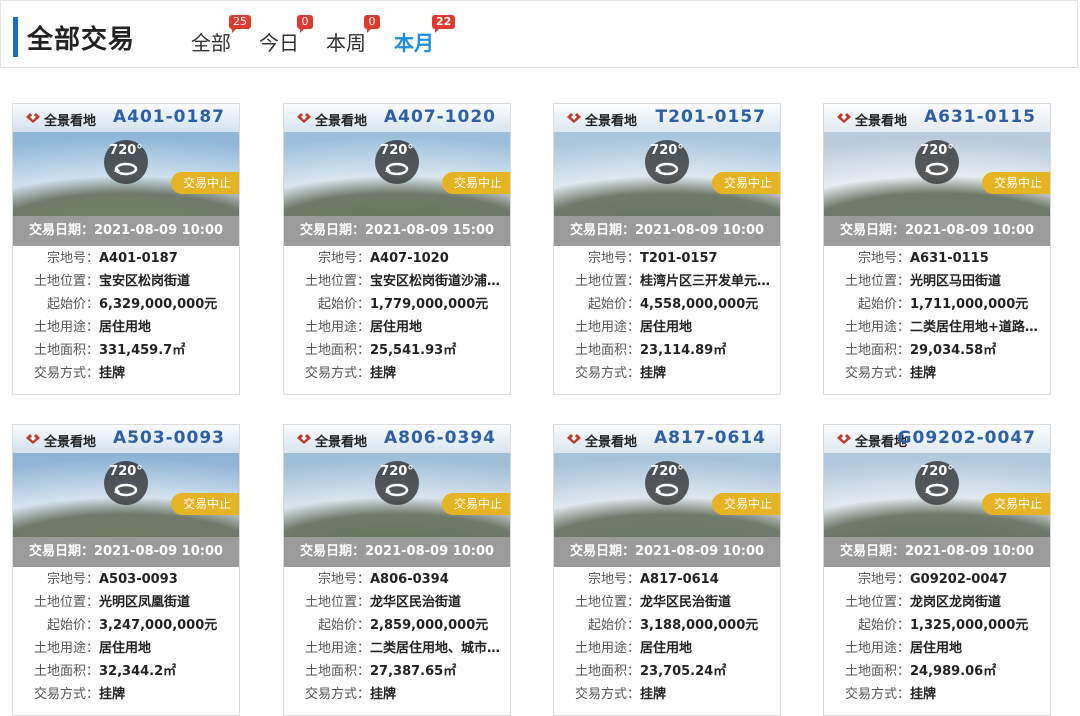  I want to click on land-use-value: 居住用地, so click(666, 327).